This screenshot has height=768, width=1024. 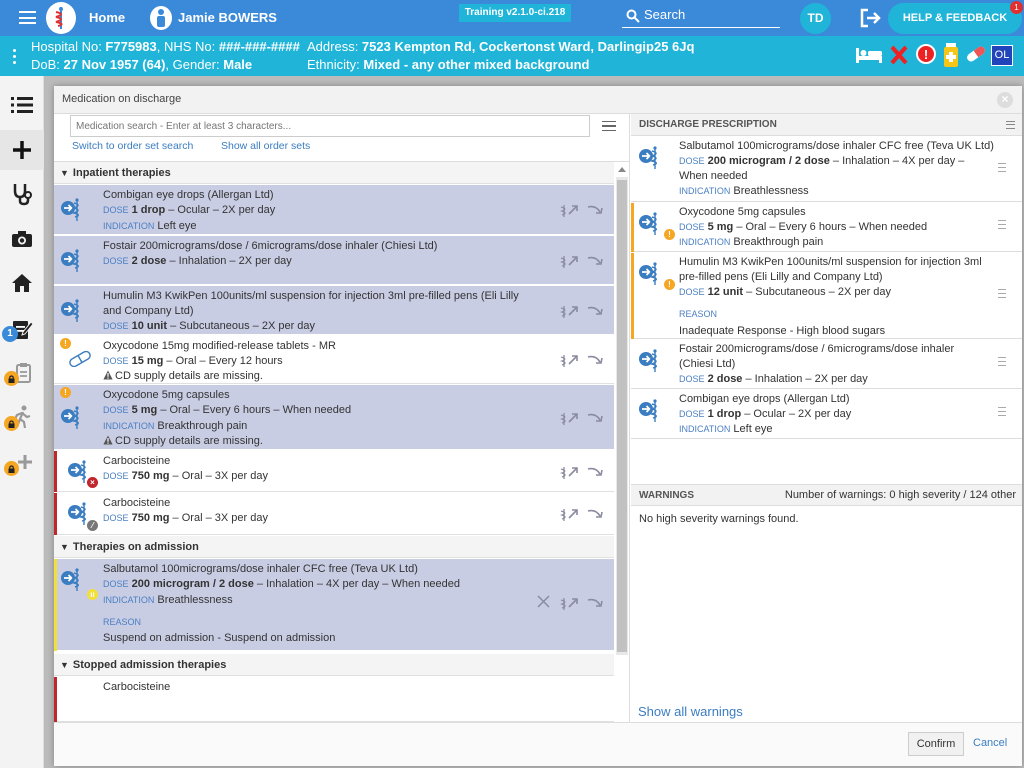 What do you see at coordinates (666, 495) in the screenshot?
I see `warnings-title: WARNINGS` at bounding box center [666, 495].